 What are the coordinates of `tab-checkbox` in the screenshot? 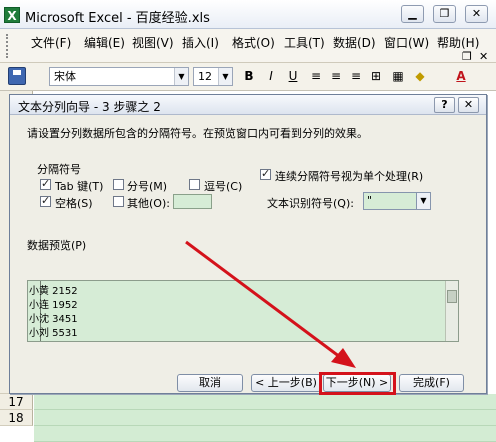 It's located at (45, 183).